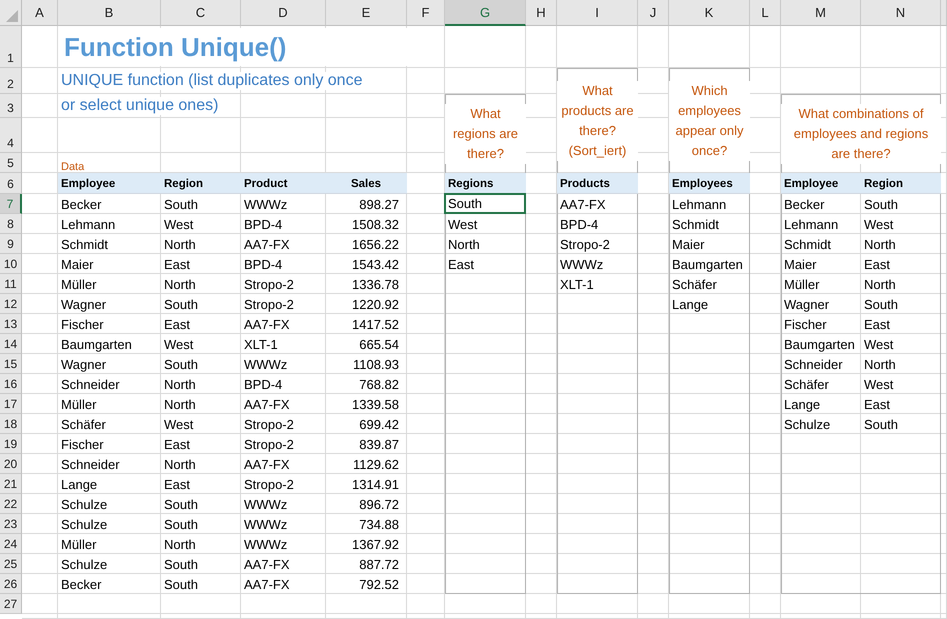 Image resolution: width=947 pixels, height=619 pixels. I want to click on table-cell-text: 1339.58, so click(375, 404).